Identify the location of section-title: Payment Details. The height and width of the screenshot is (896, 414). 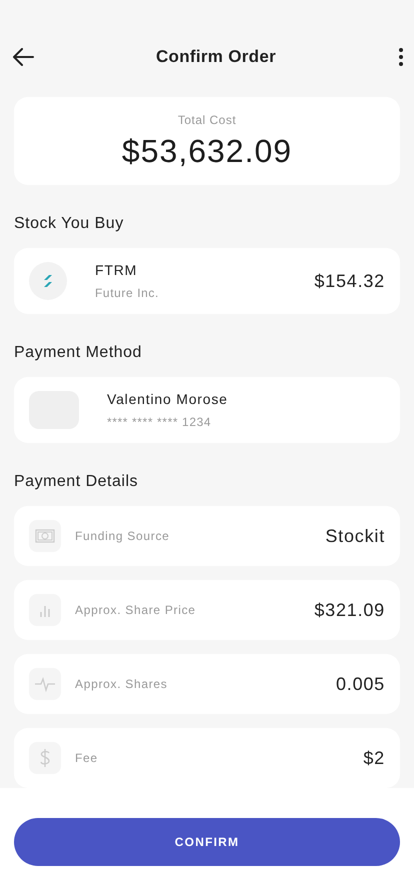
(76, 482).